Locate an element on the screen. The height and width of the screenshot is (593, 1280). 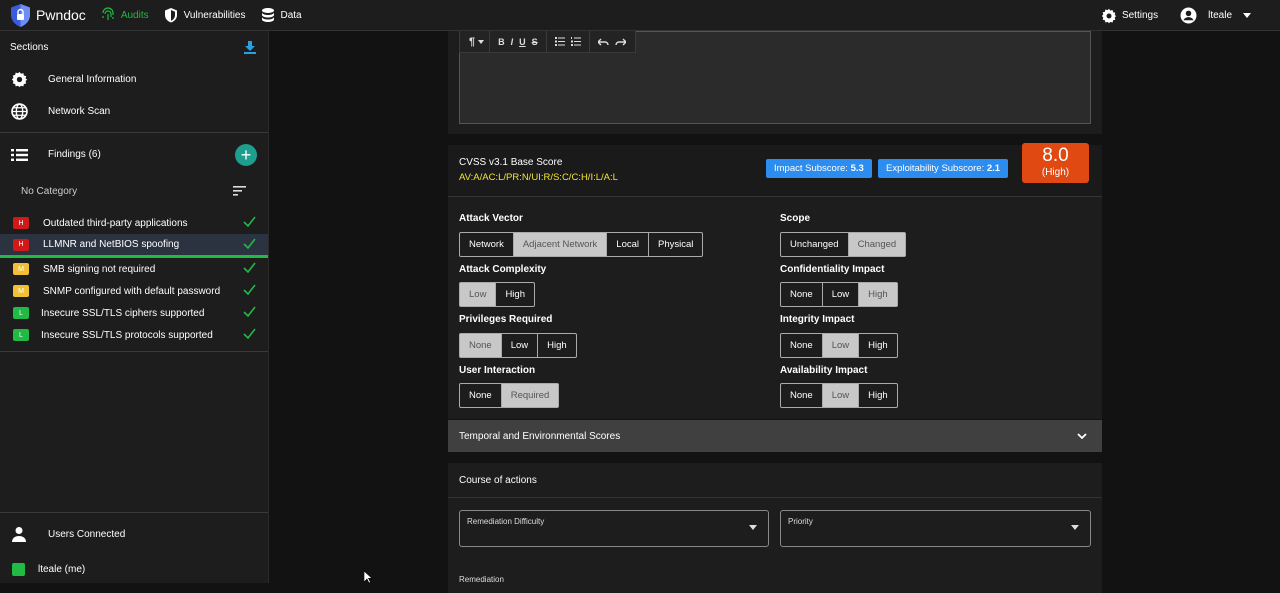
fingerprint-icon is located at coordinates (108, 13).